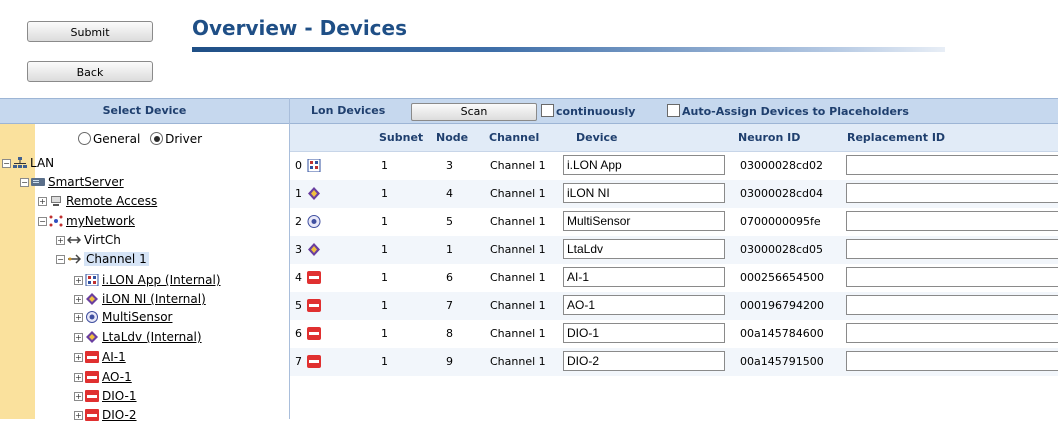 The image size is (1058, 422). I want to click on tree-label-device: AI-1, so click(114, 357).